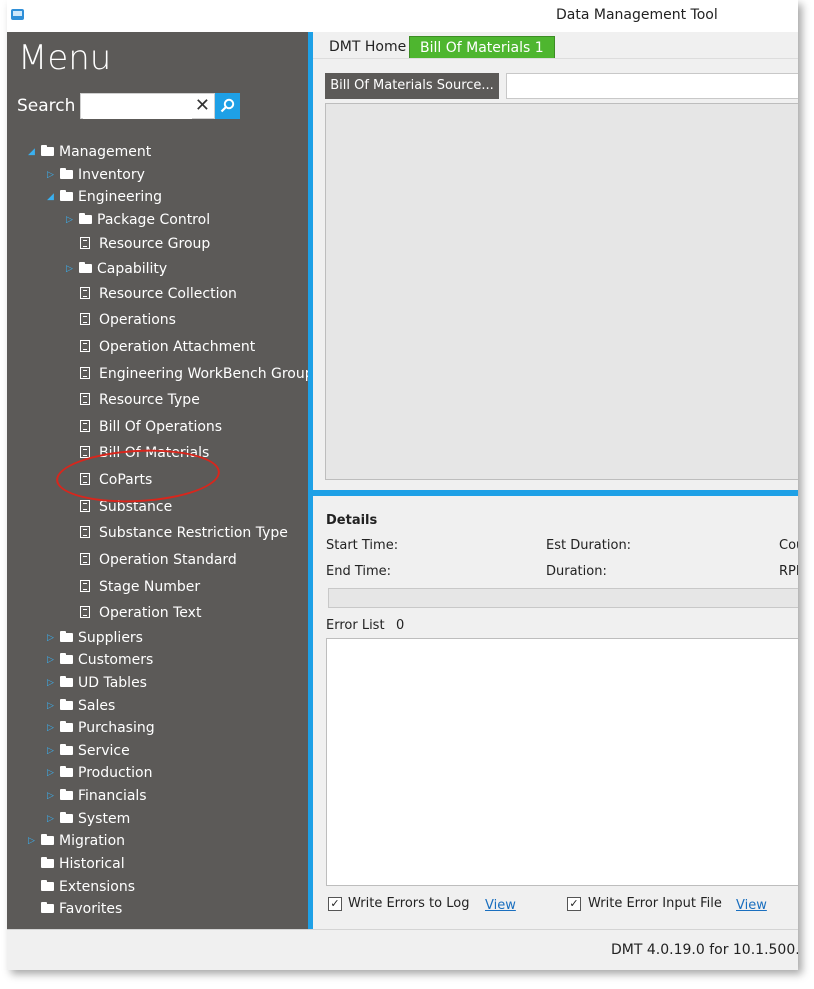 The image size is (814, 989). What do you see at coordinates (154, 819) in the screenshot?
I see `tree-item-system: ▷ System` at bounding box center [154, 819].